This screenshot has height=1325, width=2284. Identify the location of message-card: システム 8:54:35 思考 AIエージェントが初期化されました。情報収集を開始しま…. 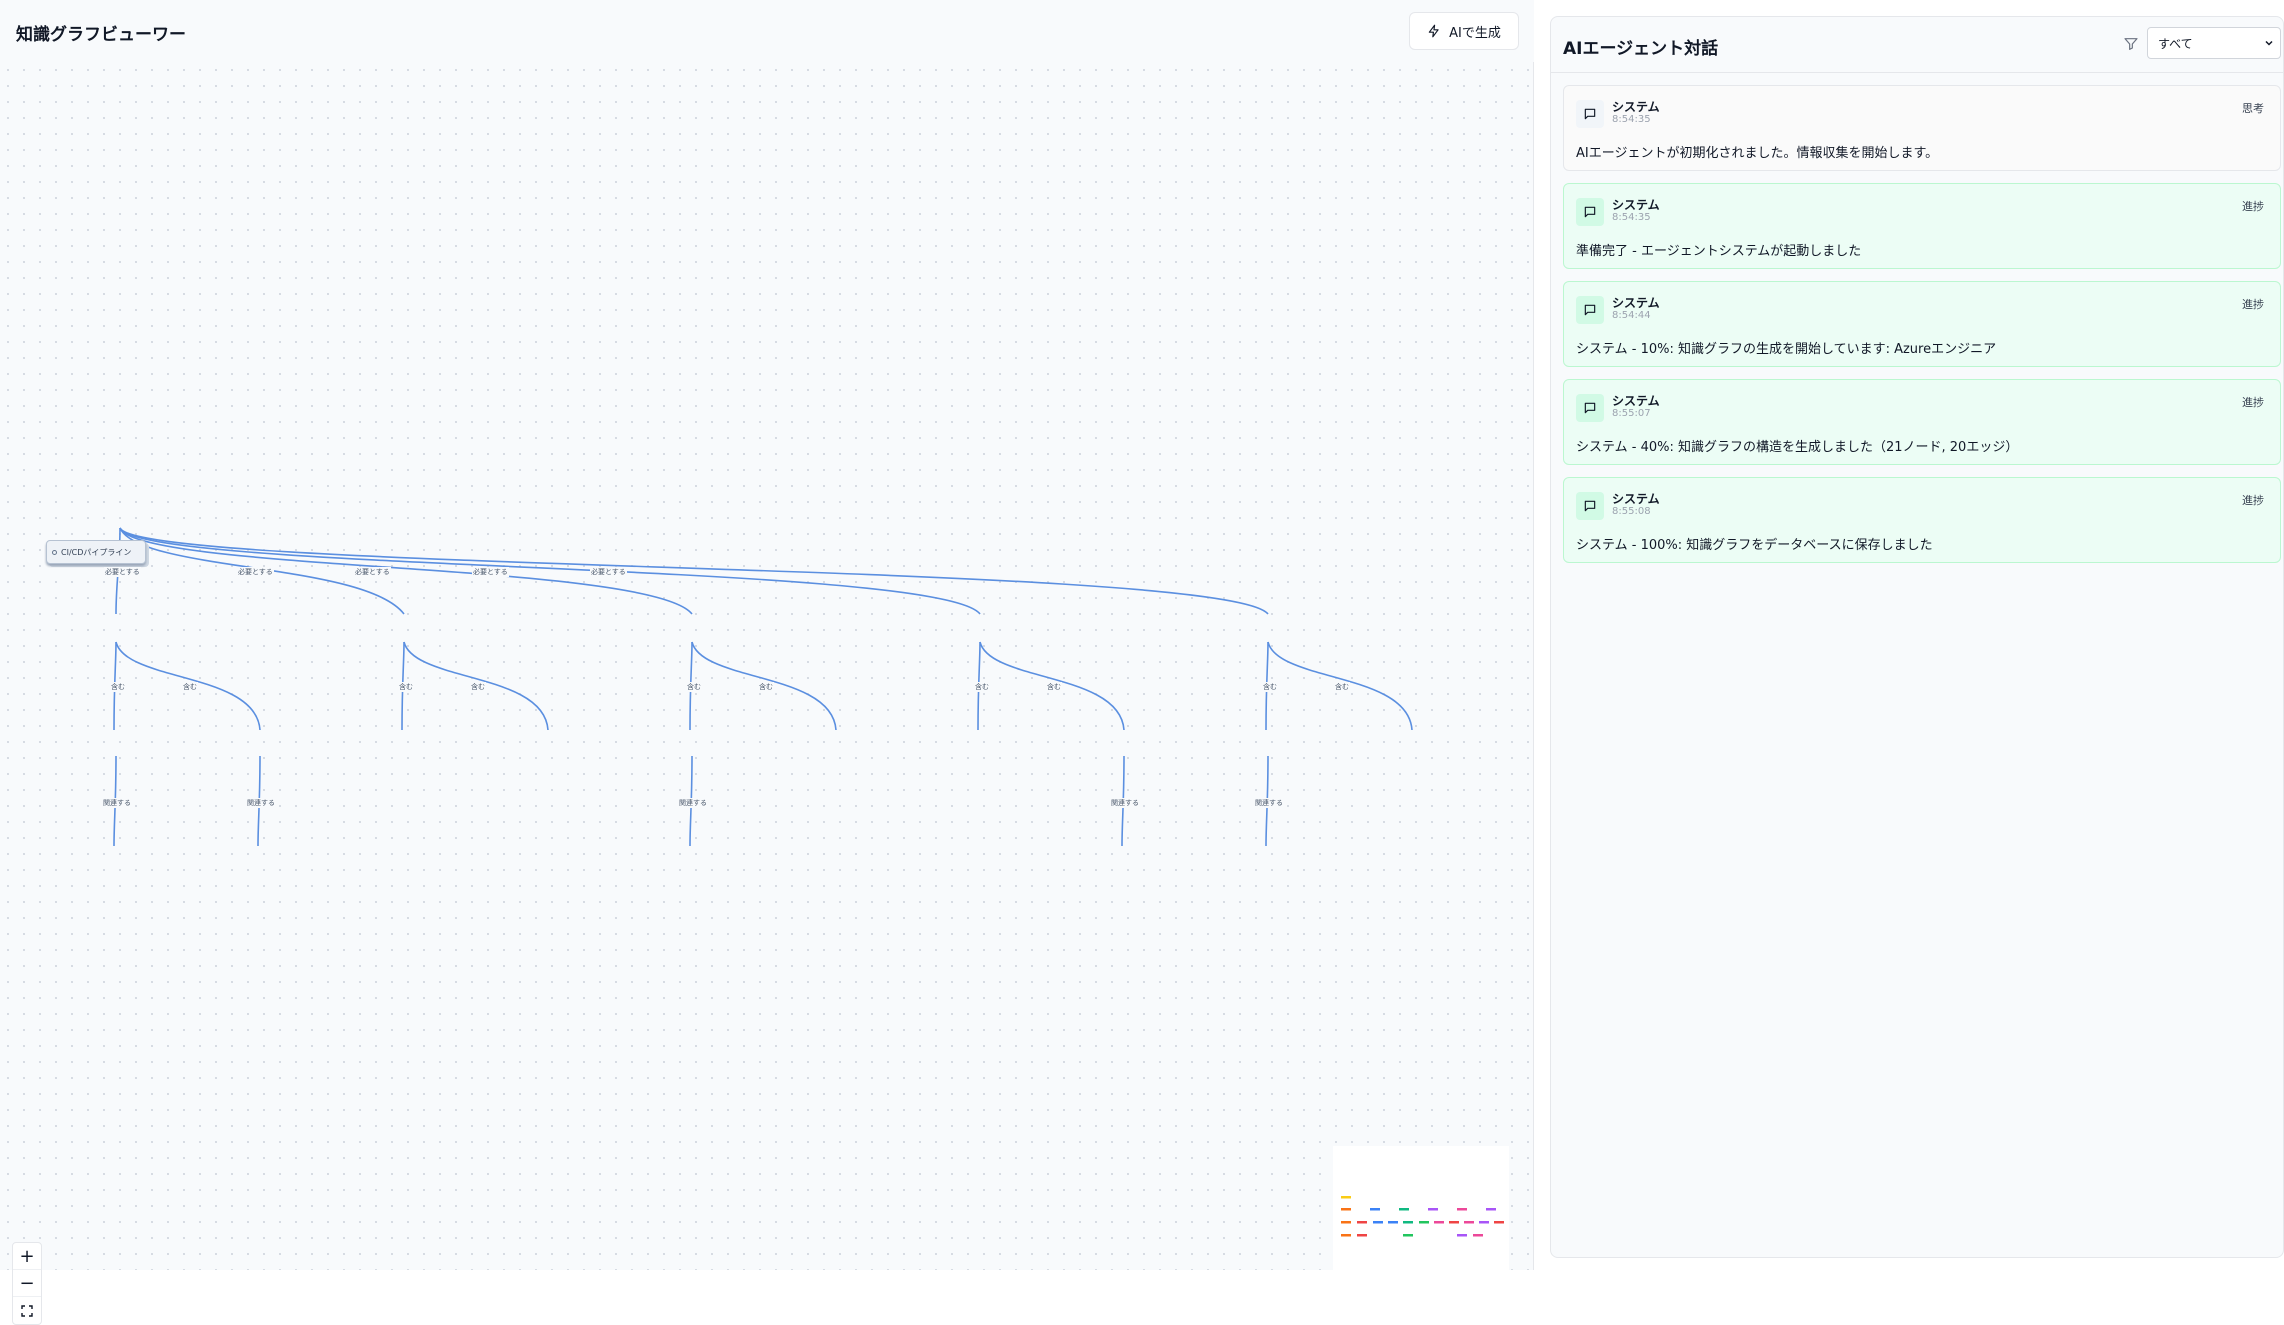
(1922, 128).